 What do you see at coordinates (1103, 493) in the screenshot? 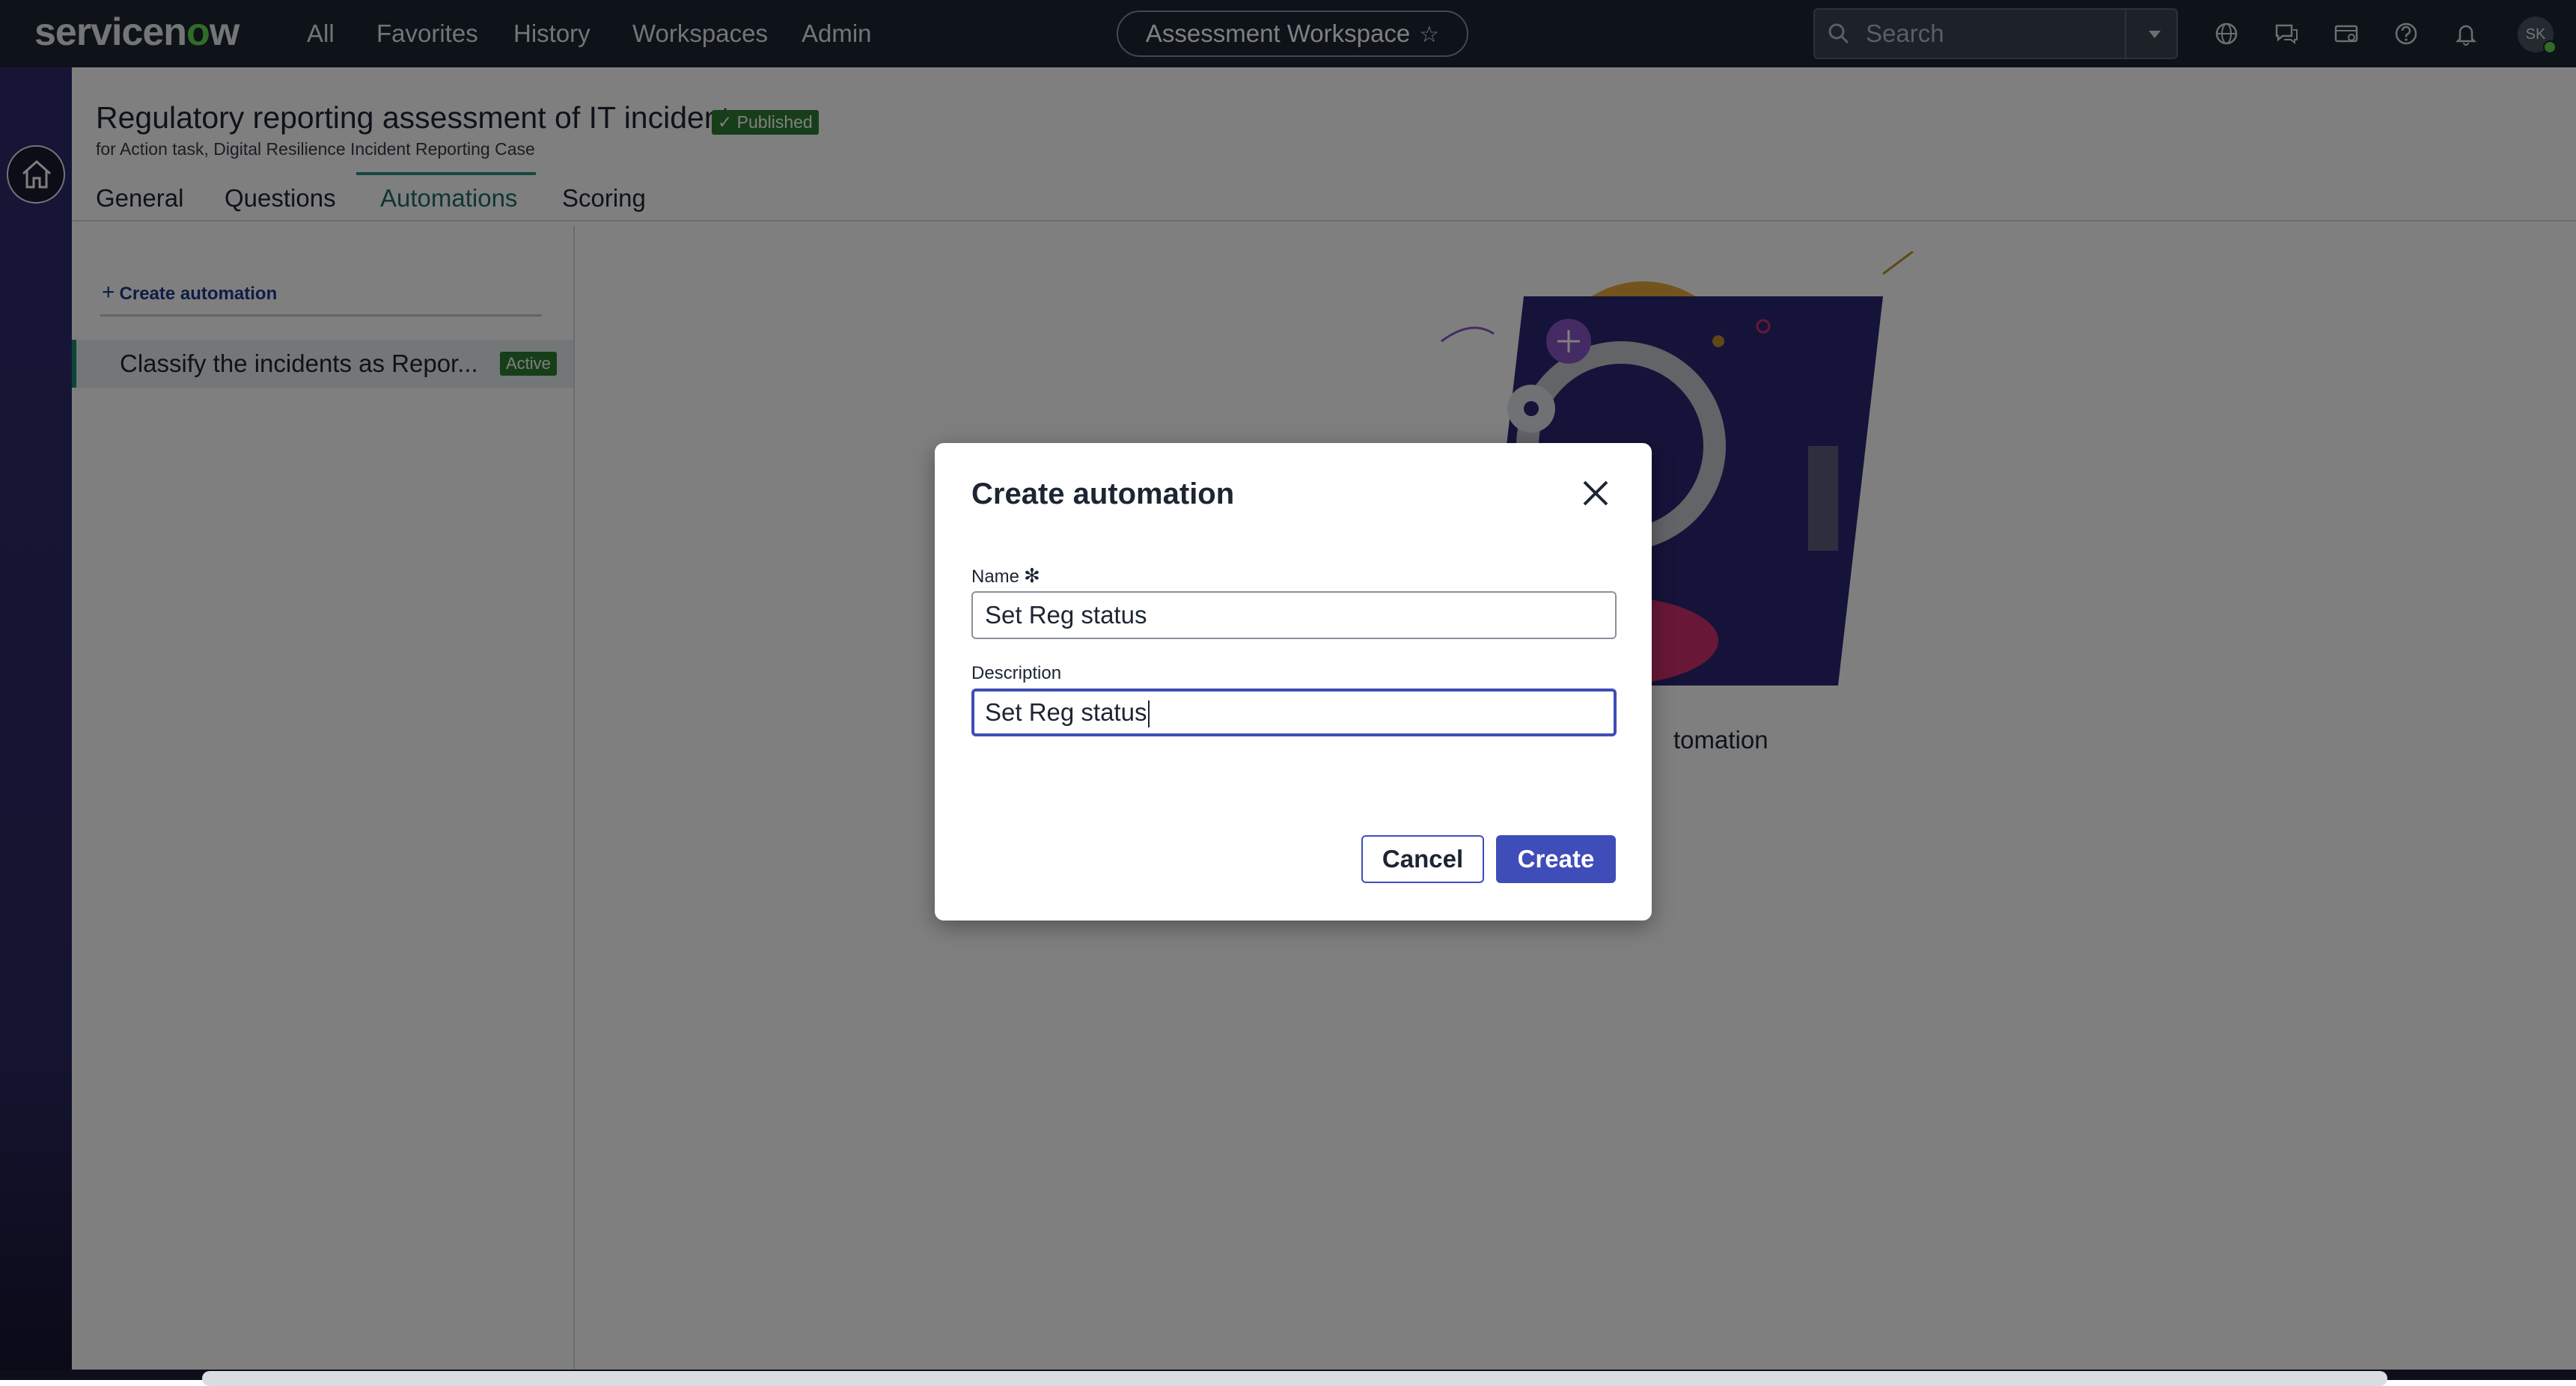
I see `dialog-title: Create automation` at bounding box center [1103, 493].